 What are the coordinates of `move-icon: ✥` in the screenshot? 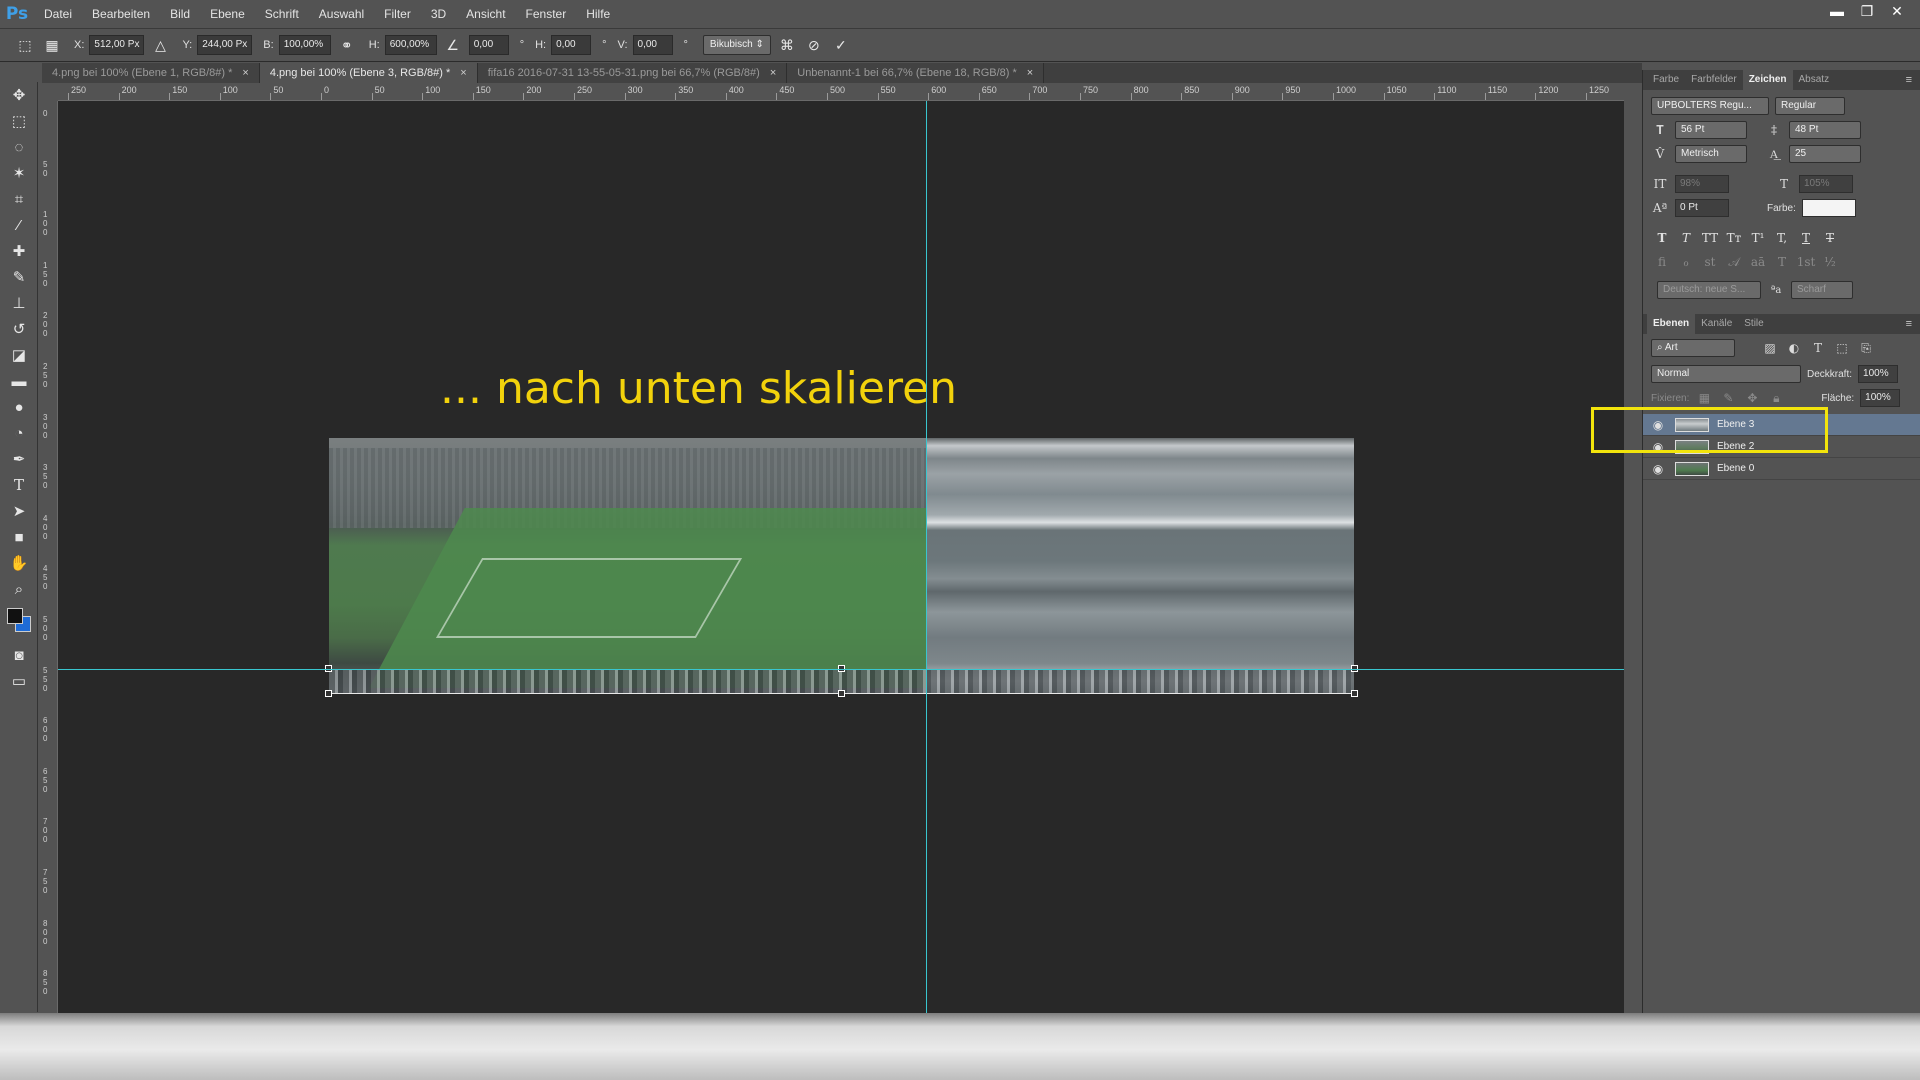 It's located at (19, 95).